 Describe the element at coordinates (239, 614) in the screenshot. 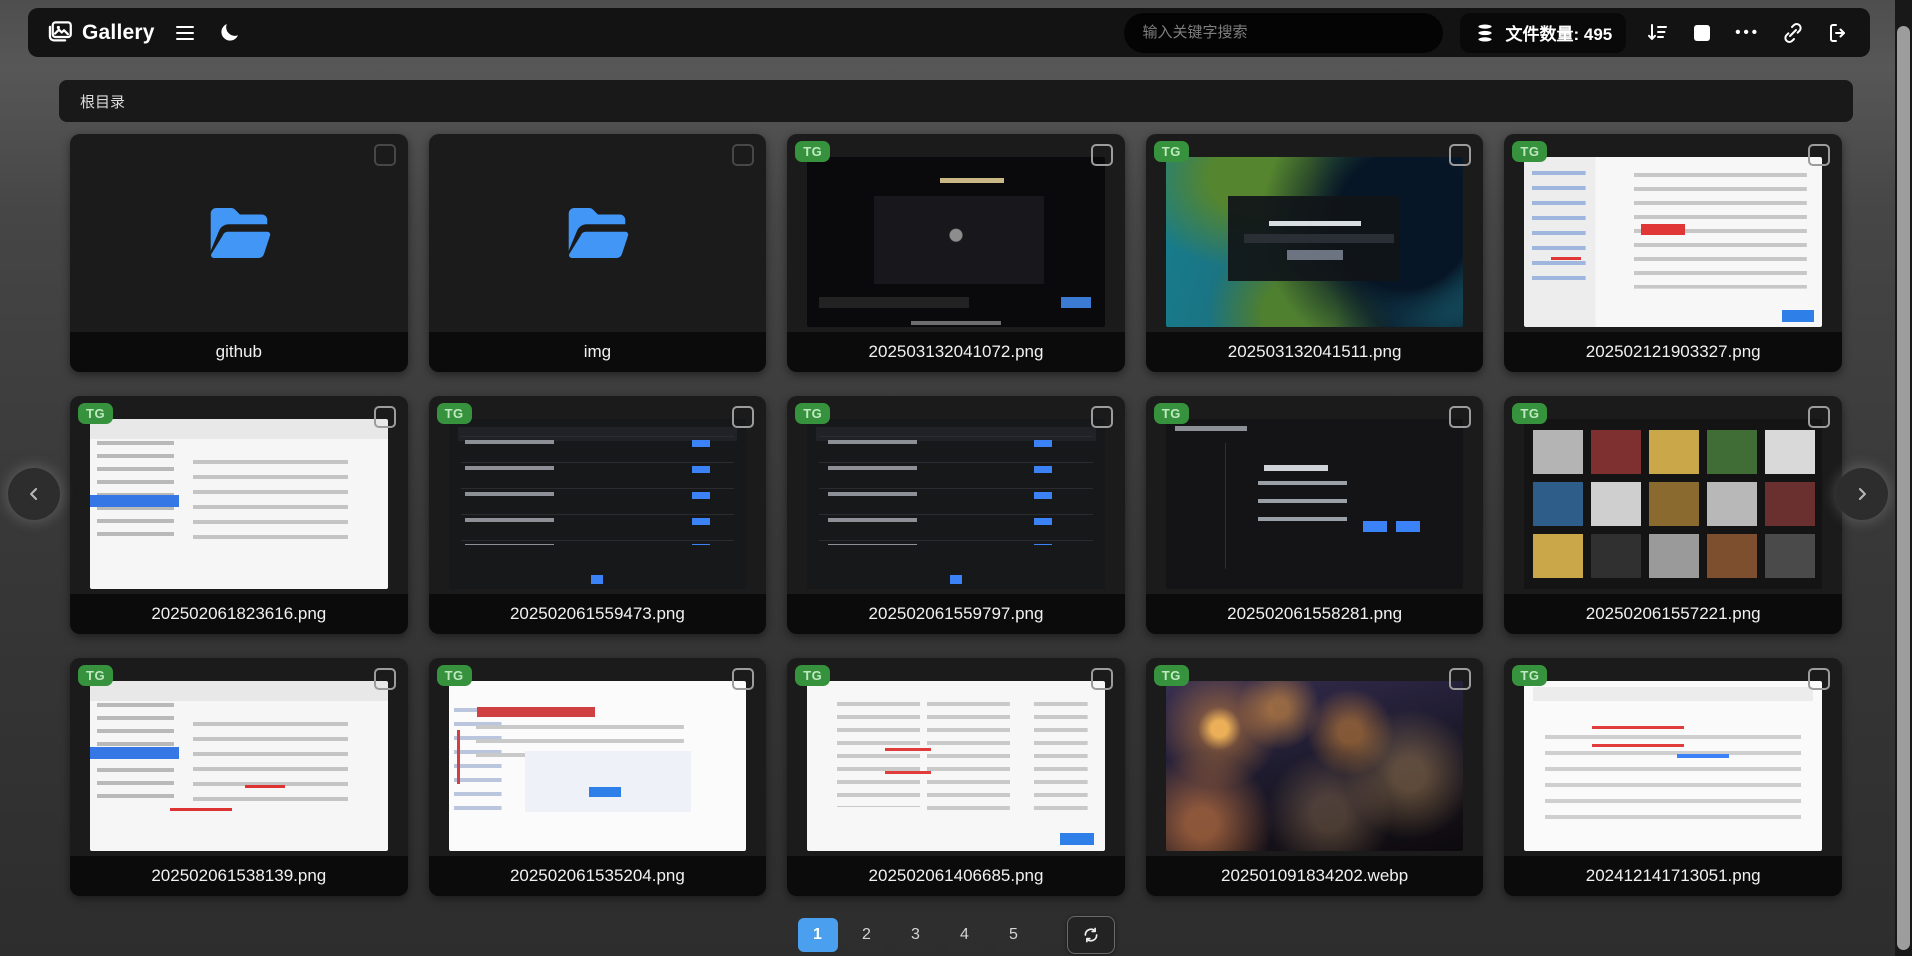

I see `file-name: 202502061823616.png` at that location.